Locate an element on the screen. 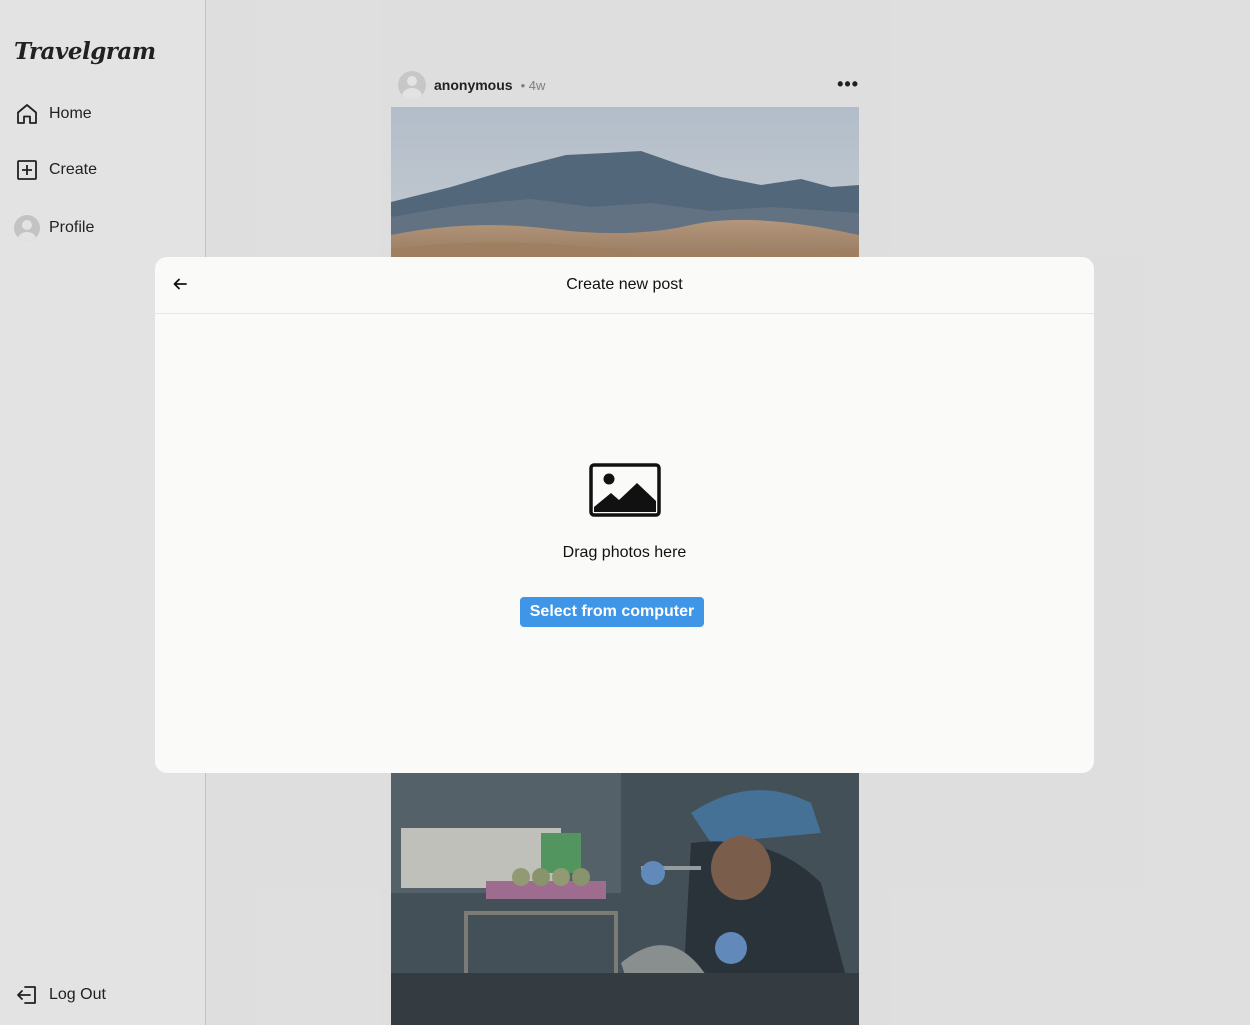 The image size is (1250, 1025). modal-header: Create new post is located at coordinates (624, 285).